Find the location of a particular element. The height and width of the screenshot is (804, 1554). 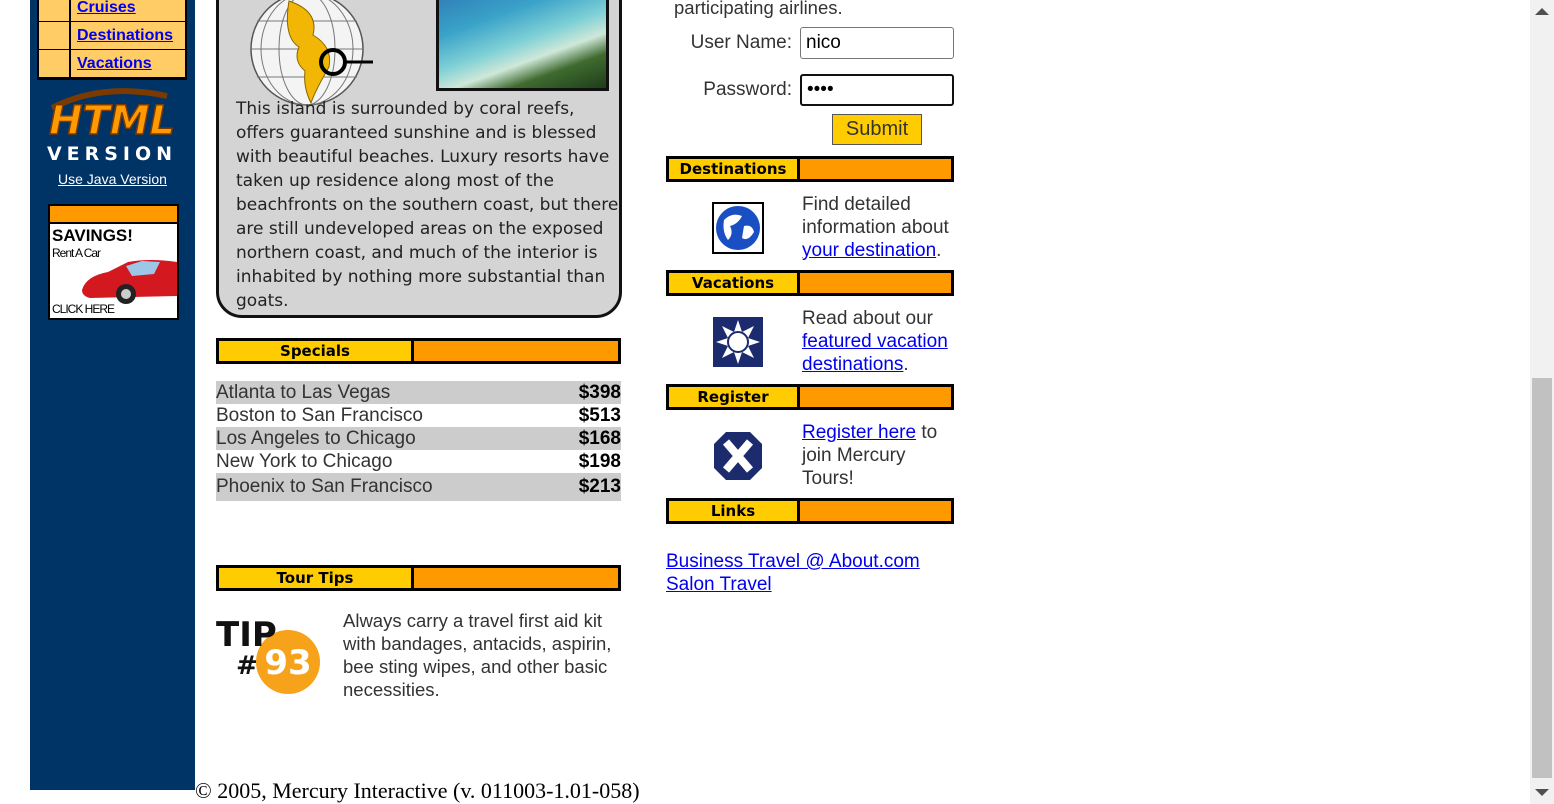

register-x-icon is located at coordinates (738, 456).